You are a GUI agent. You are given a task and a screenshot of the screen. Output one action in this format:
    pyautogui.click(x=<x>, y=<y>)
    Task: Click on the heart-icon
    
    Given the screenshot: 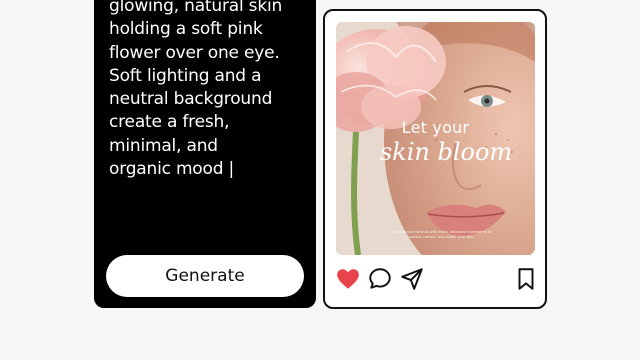 What is the action you would take?
    pyautogui.click(x=348, y=279)
    